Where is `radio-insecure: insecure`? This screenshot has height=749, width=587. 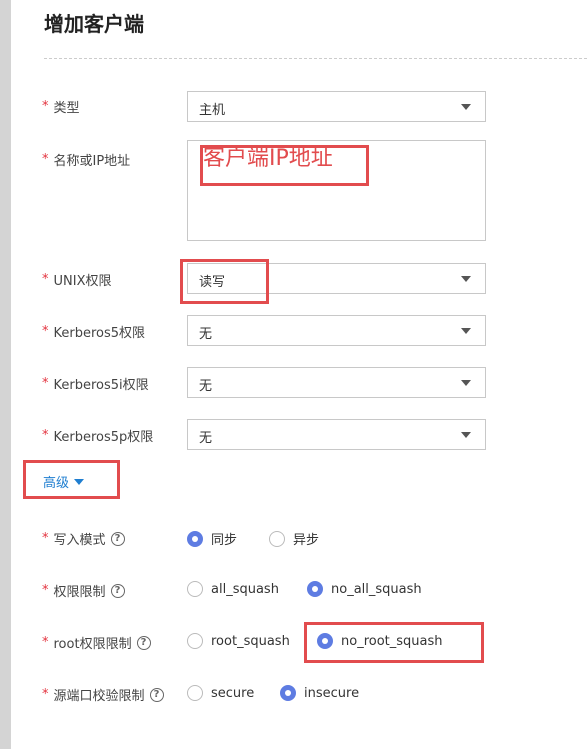 radio-insecure: insecure is located at coordinates (319, 693).